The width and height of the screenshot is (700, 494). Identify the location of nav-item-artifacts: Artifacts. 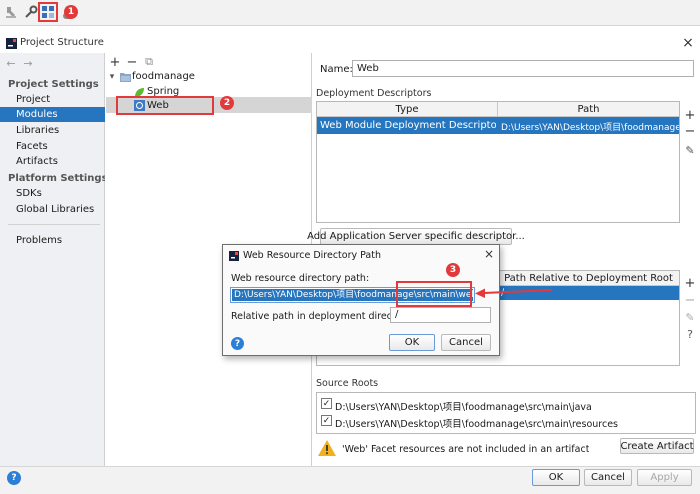
(37, 161).